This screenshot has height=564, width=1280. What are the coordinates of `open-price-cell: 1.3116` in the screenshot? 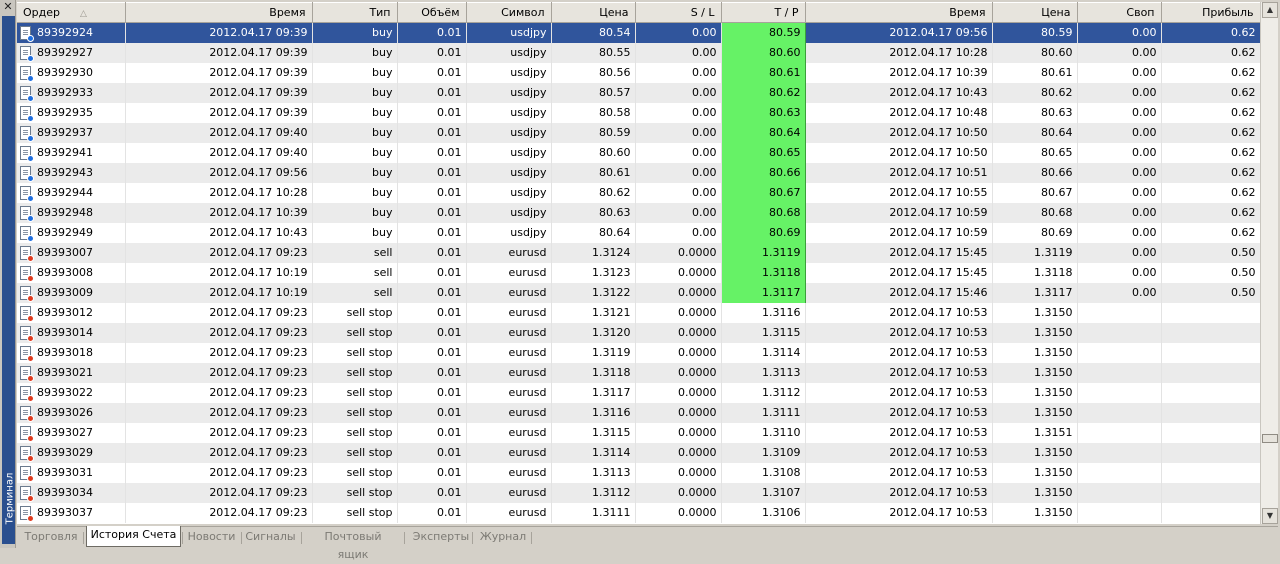 It's located at (593, 412).